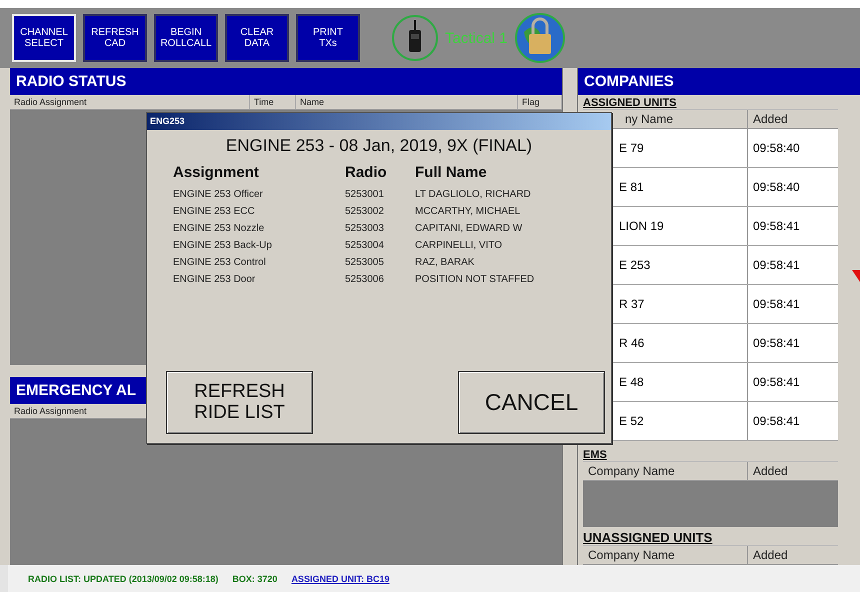  I want to click on section-label: ASSIGNED UNITS, so click(630, 103).